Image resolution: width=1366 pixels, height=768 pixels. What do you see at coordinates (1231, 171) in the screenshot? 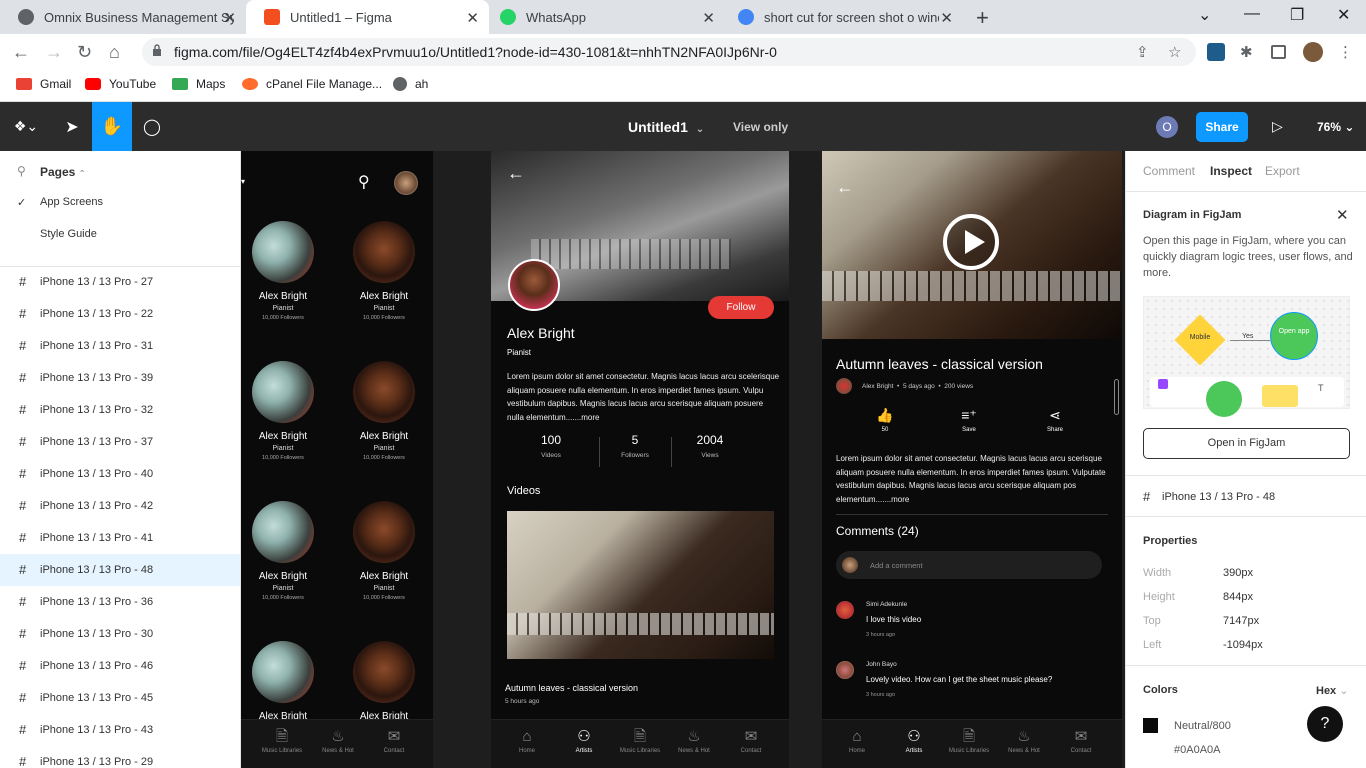
I see `tab-inspect: Inspect` at bounding box center [1231, 171].